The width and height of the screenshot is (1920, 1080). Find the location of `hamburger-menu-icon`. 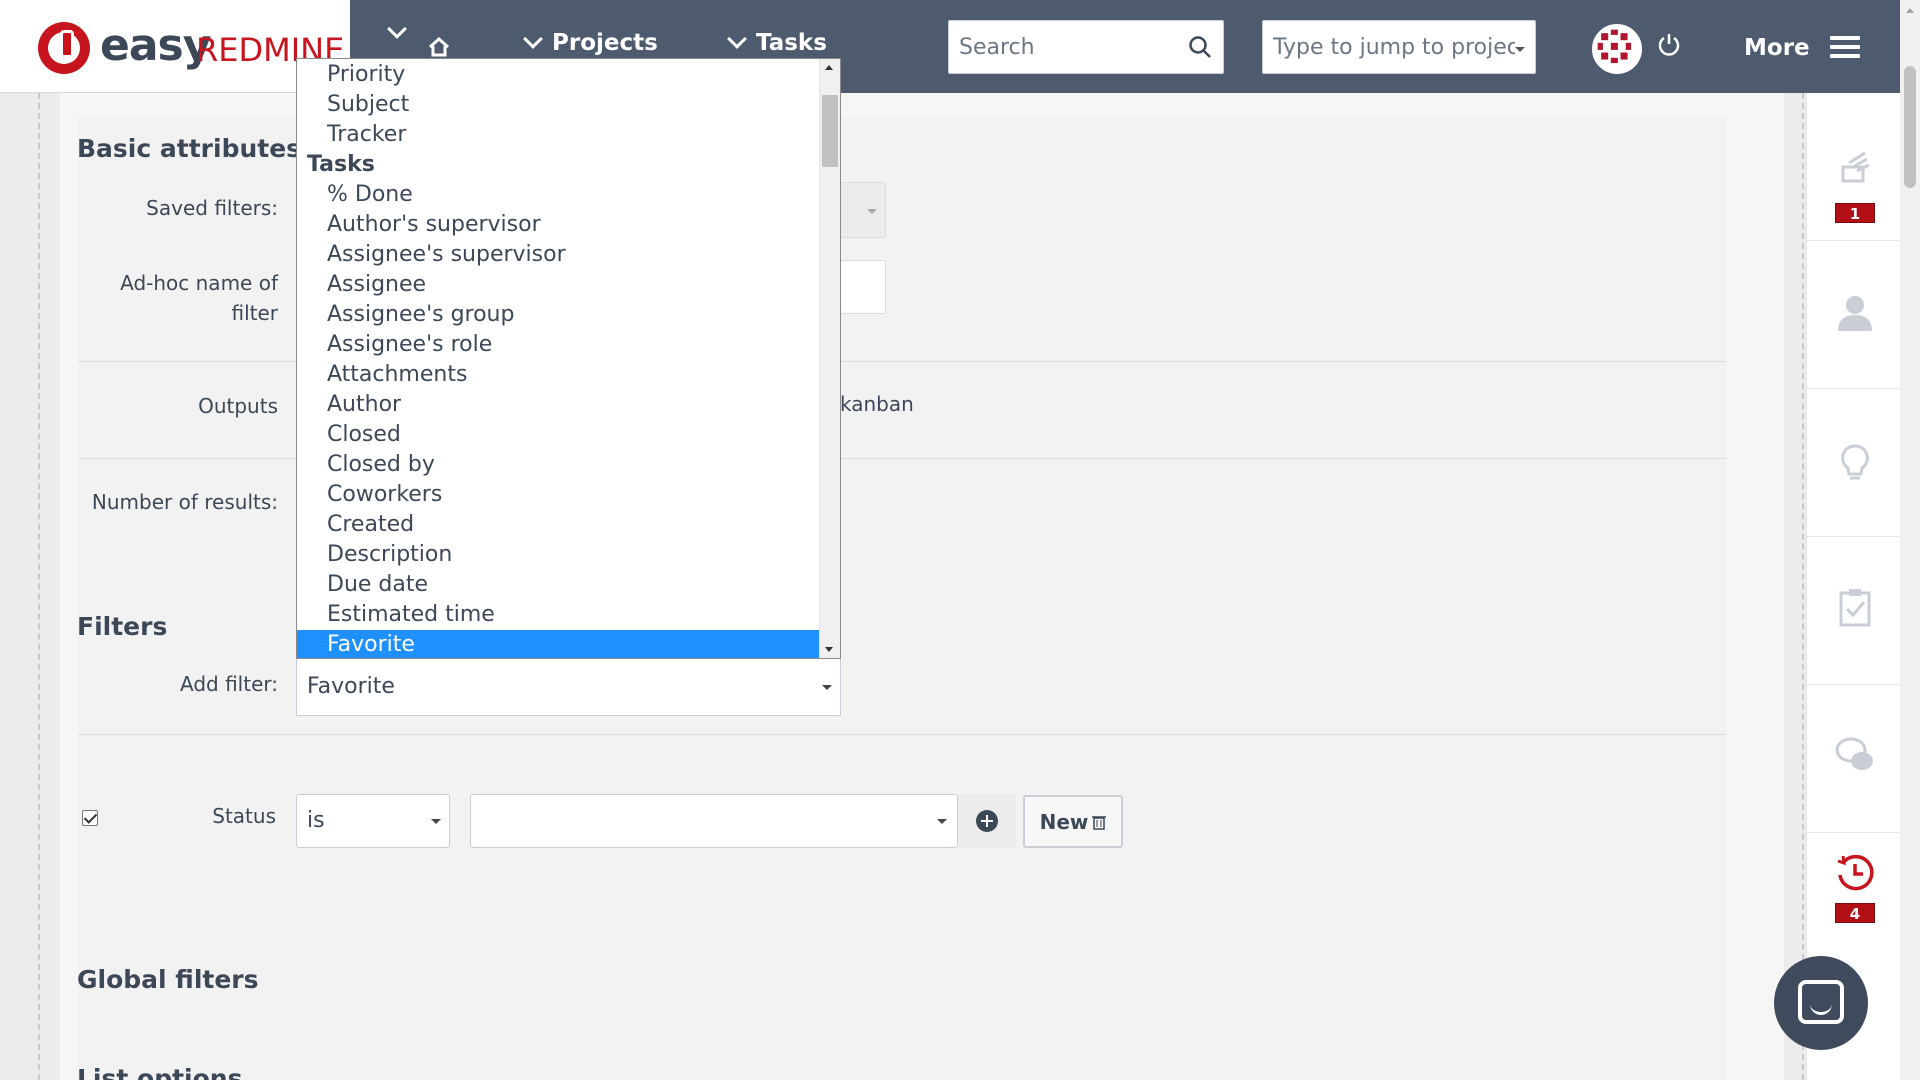

hamburger-menu-icon is located at coordinates (1845, 47).